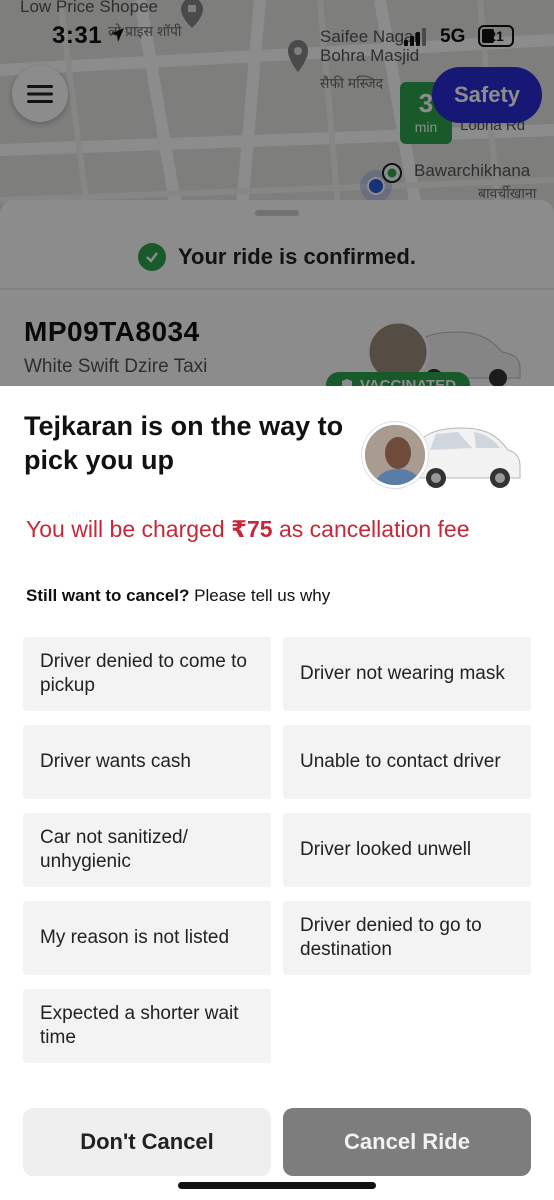  I want to click on sheet-title: Tejkaran is on the way to pick you up, so click(184, 443).